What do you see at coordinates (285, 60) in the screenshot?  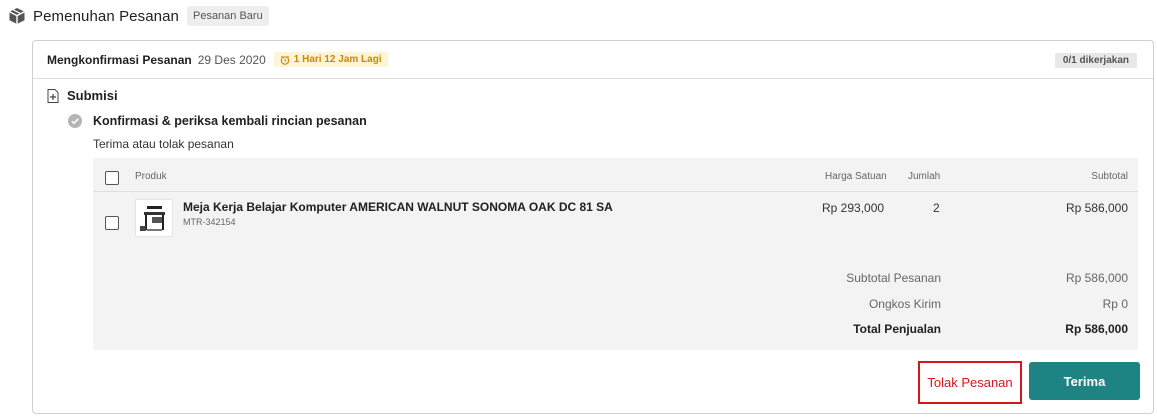 I see `clock-icon` at bounding box center [285, 60].